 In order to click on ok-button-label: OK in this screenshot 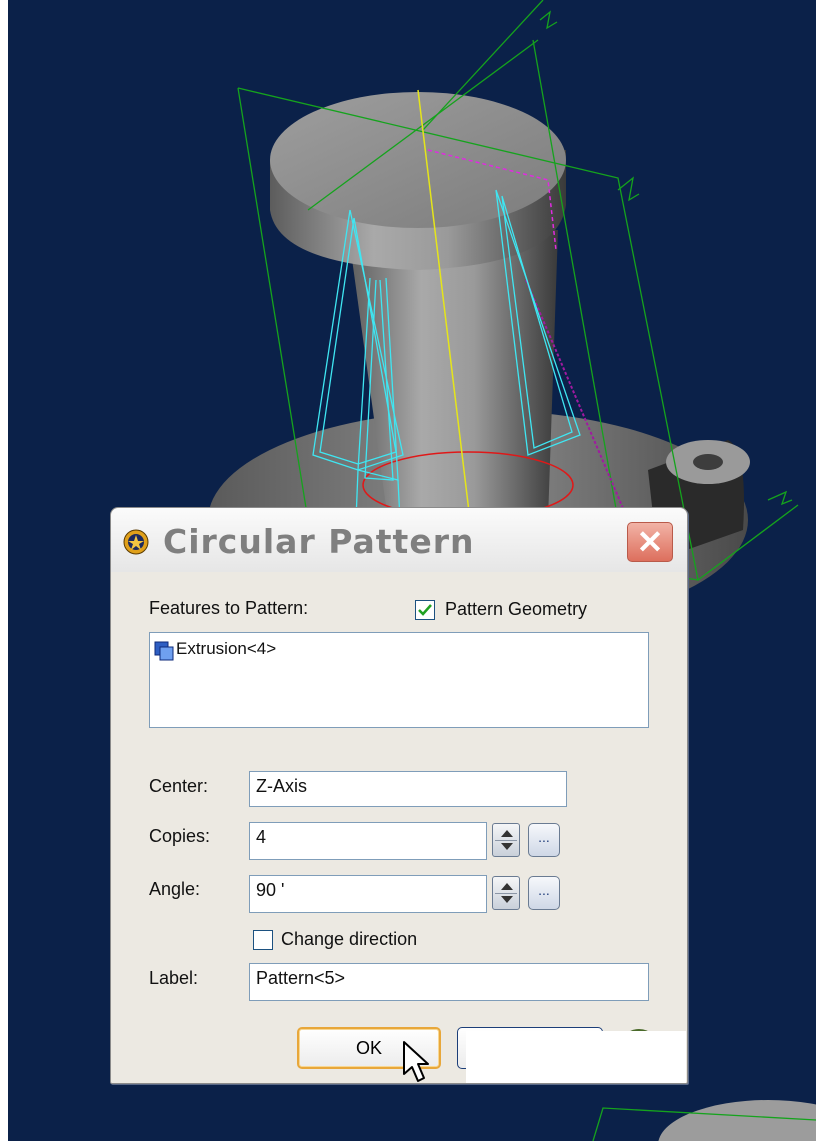, I will do `click(368, 1048)`.